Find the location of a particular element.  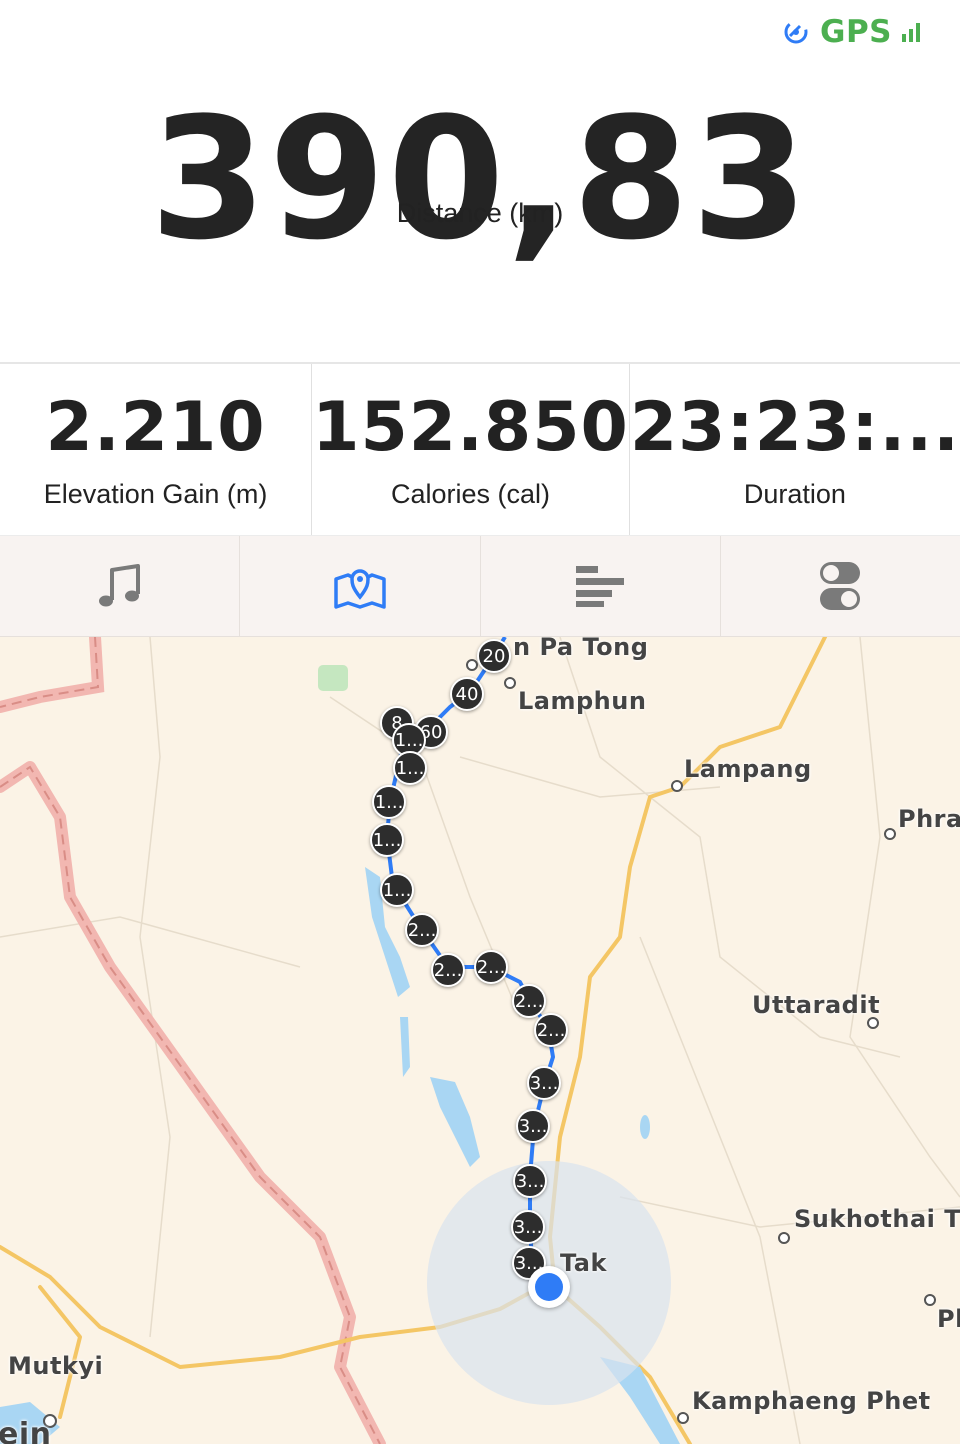

tab-map is located at coordinates (360, 586).